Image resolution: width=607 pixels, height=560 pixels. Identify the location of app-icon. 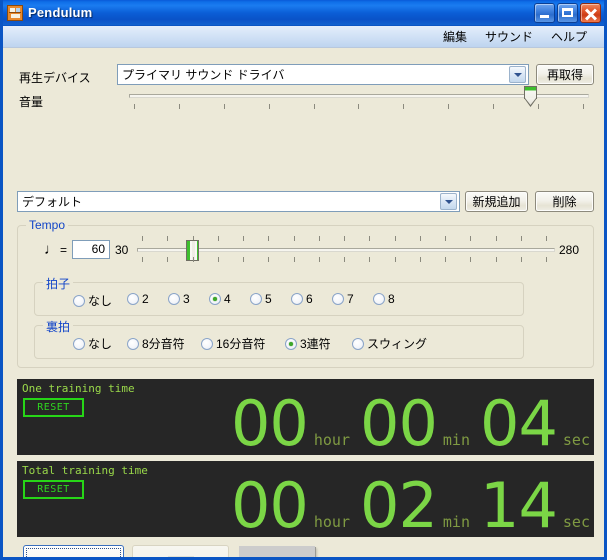
(15, 12).